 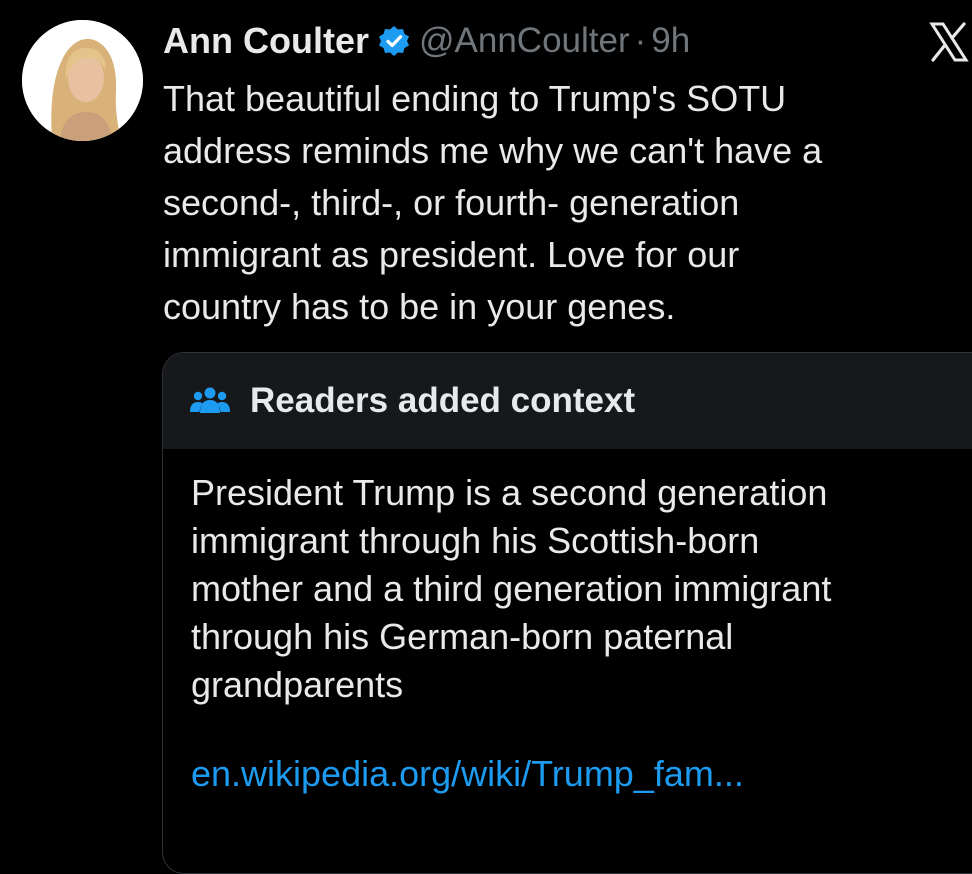 What do you see at coordinates (443, 400) in the screenshot?
I see `community-note-title: Readers added context` at bounding box center [443, 400].